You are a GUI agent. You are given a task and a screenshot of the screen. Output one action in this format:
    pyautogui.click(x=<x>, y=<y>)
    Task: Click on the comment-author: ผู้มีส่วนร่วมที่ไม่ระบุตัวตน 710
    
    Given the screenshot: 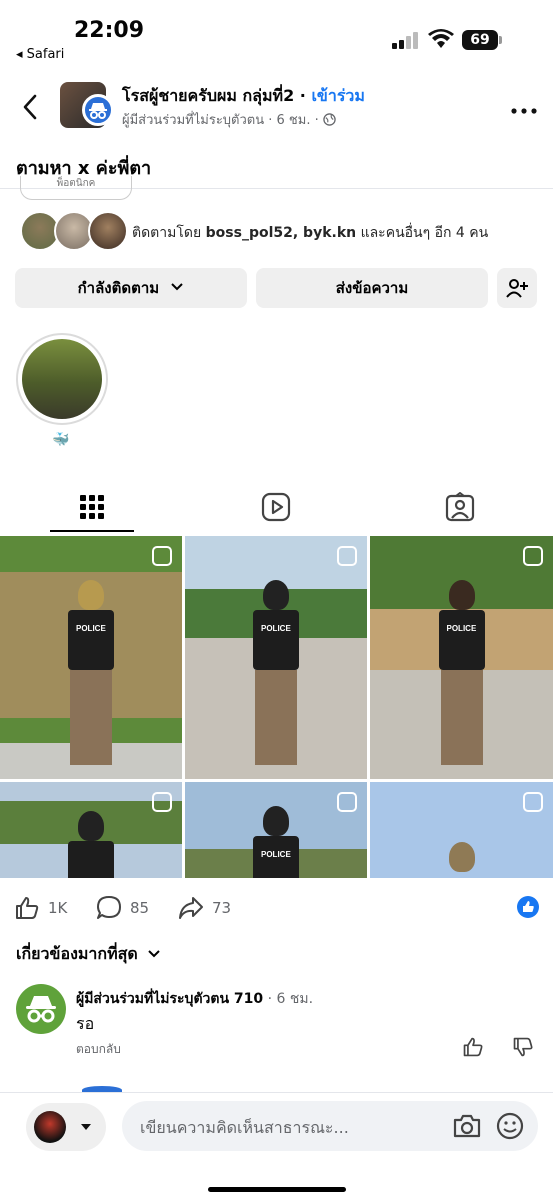 What is the action you would take?
    pyautogui.click(x=169, y=999)
    